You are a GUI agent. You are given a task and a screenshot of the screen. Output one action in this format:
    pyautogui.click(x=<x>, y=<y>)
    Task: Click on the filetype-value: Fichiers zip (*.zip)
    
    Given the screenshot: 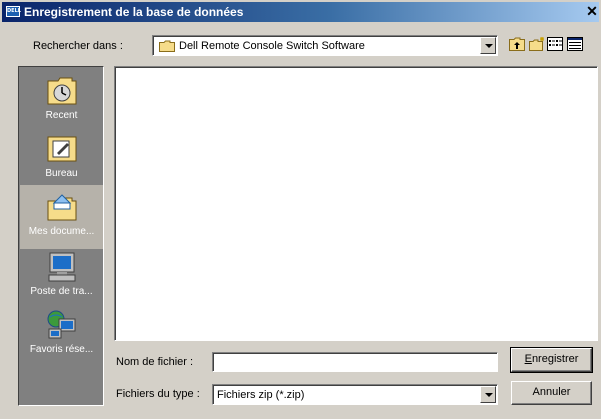 What is the action you would take?
    pyautogui.click(x=261, y=395)
    